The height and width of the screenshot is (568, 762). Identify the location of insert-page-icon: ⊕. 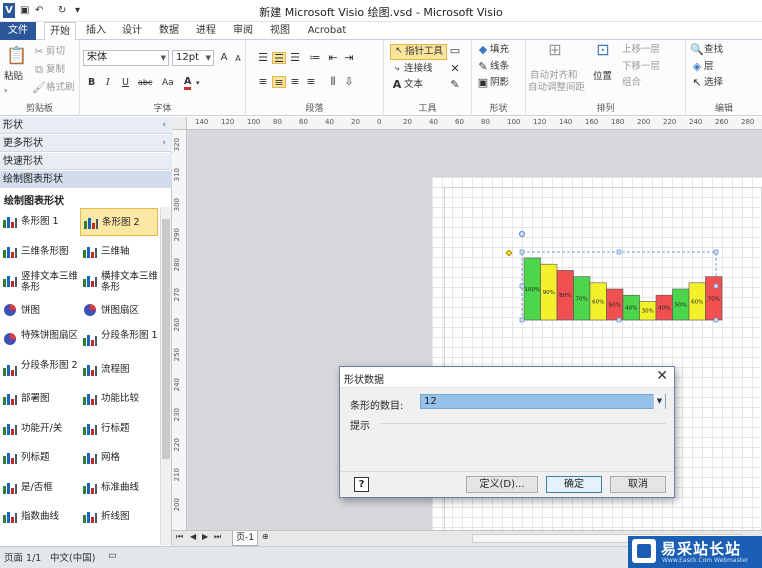
(265, 536).